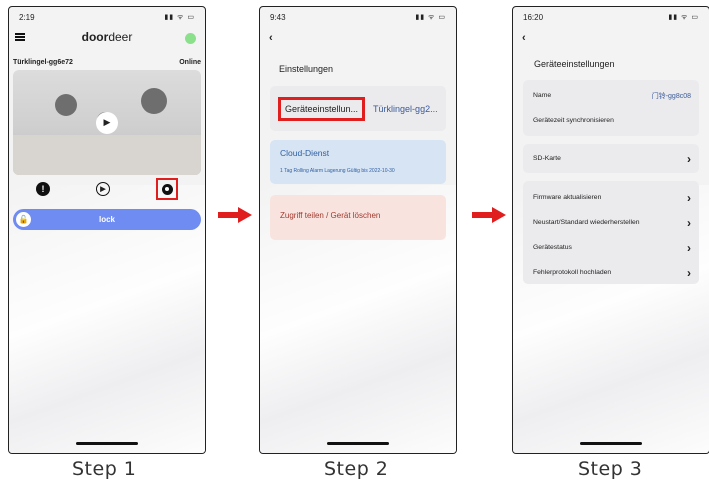 The image size is (709, 489). I want to click on firmware-update-row: Firmware aktualisieren ›, so click(612, 197).